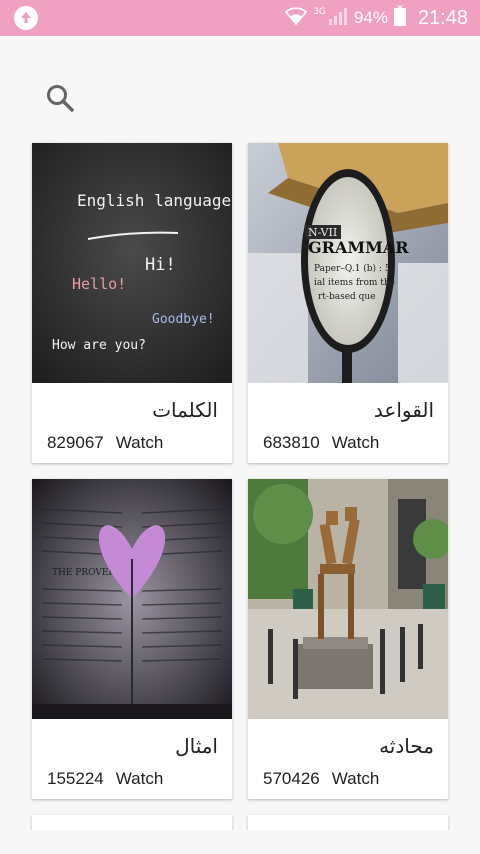 This screenshot has height=854, width=480. What do you see at coordinates (347, 297) in the screenshot?
I see `svg-text: rt-based que` at bounding box center [347, 297].